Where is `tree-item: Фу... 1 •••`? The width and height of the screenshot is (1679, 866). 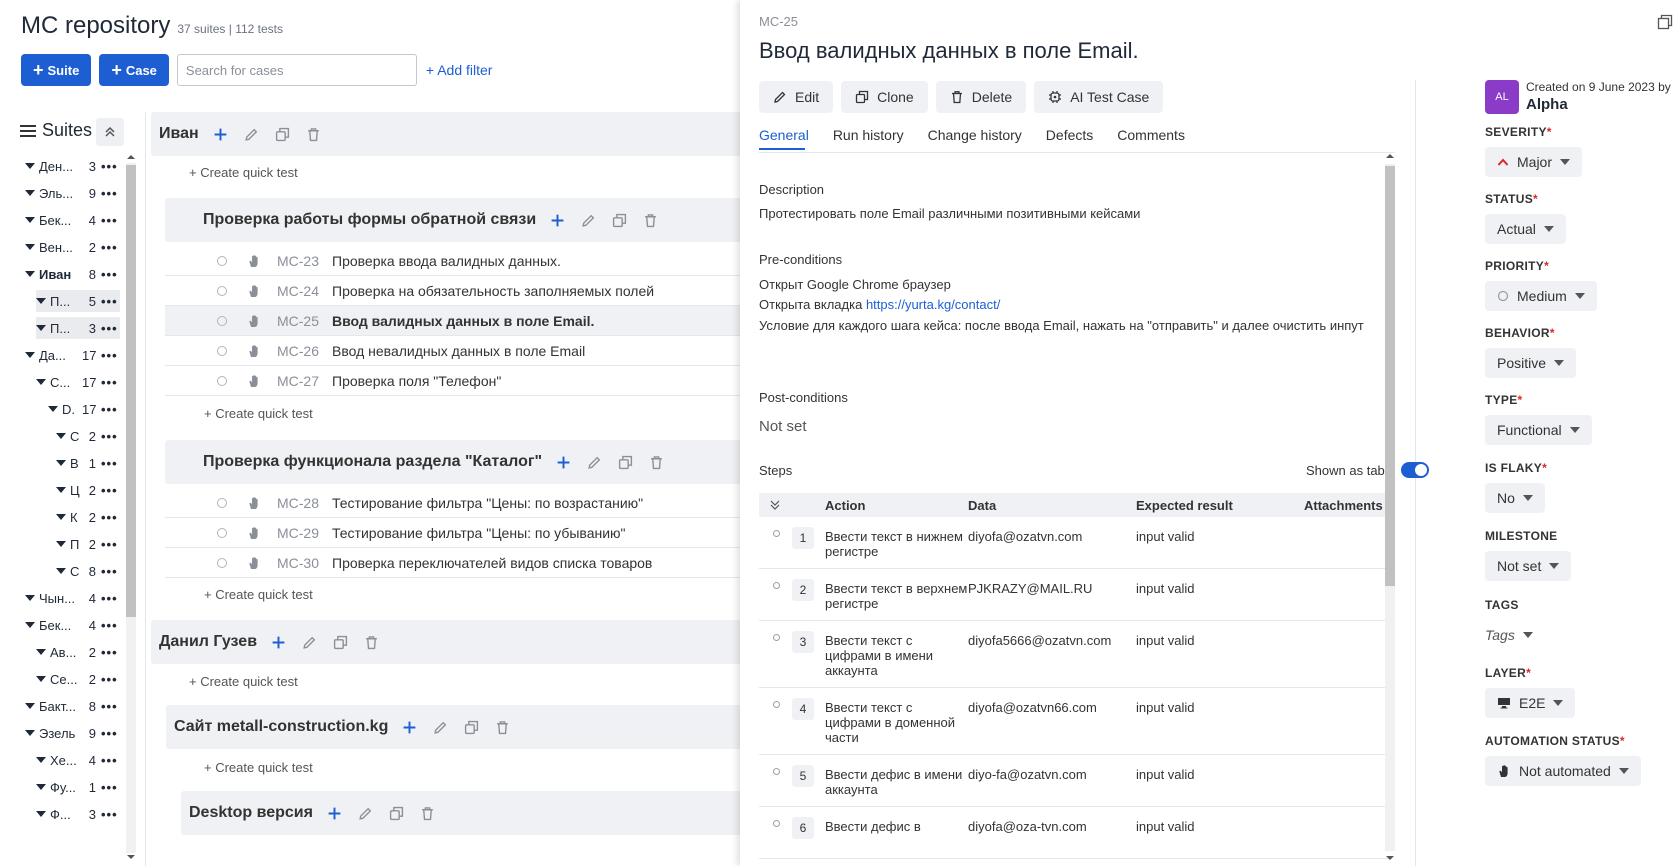
tree-item: Фу... 1 ••• is located at coordinates (78, 787).